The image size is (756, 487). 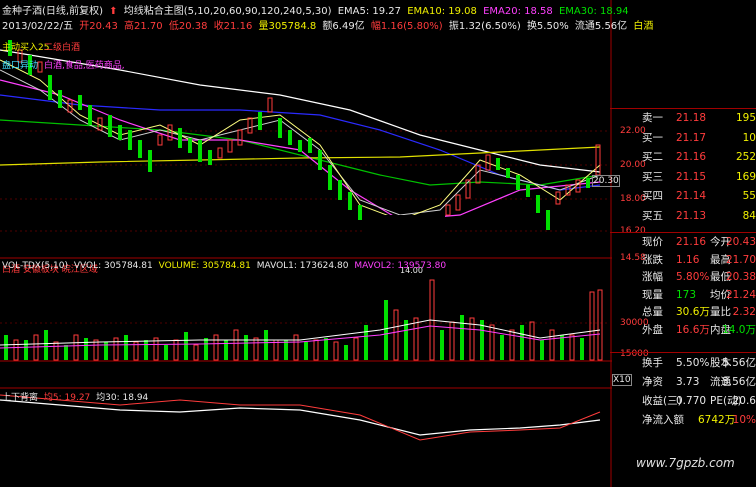 What do you see at coordinates (744, 420) in the screenshot?
I see `fund-value: 10%` at bounding box center [744, 420].